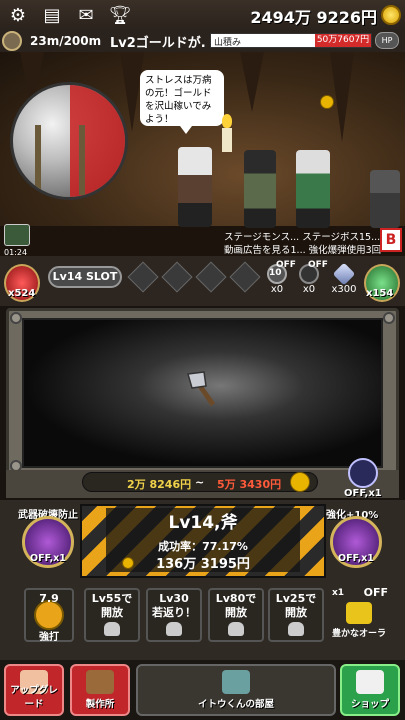 This screenshot has width=405, height=720. What do you see at coordinates (159, 484) in the screenshot?
I see `range-min: 2万 8246円` at bounding box center [159, 484].